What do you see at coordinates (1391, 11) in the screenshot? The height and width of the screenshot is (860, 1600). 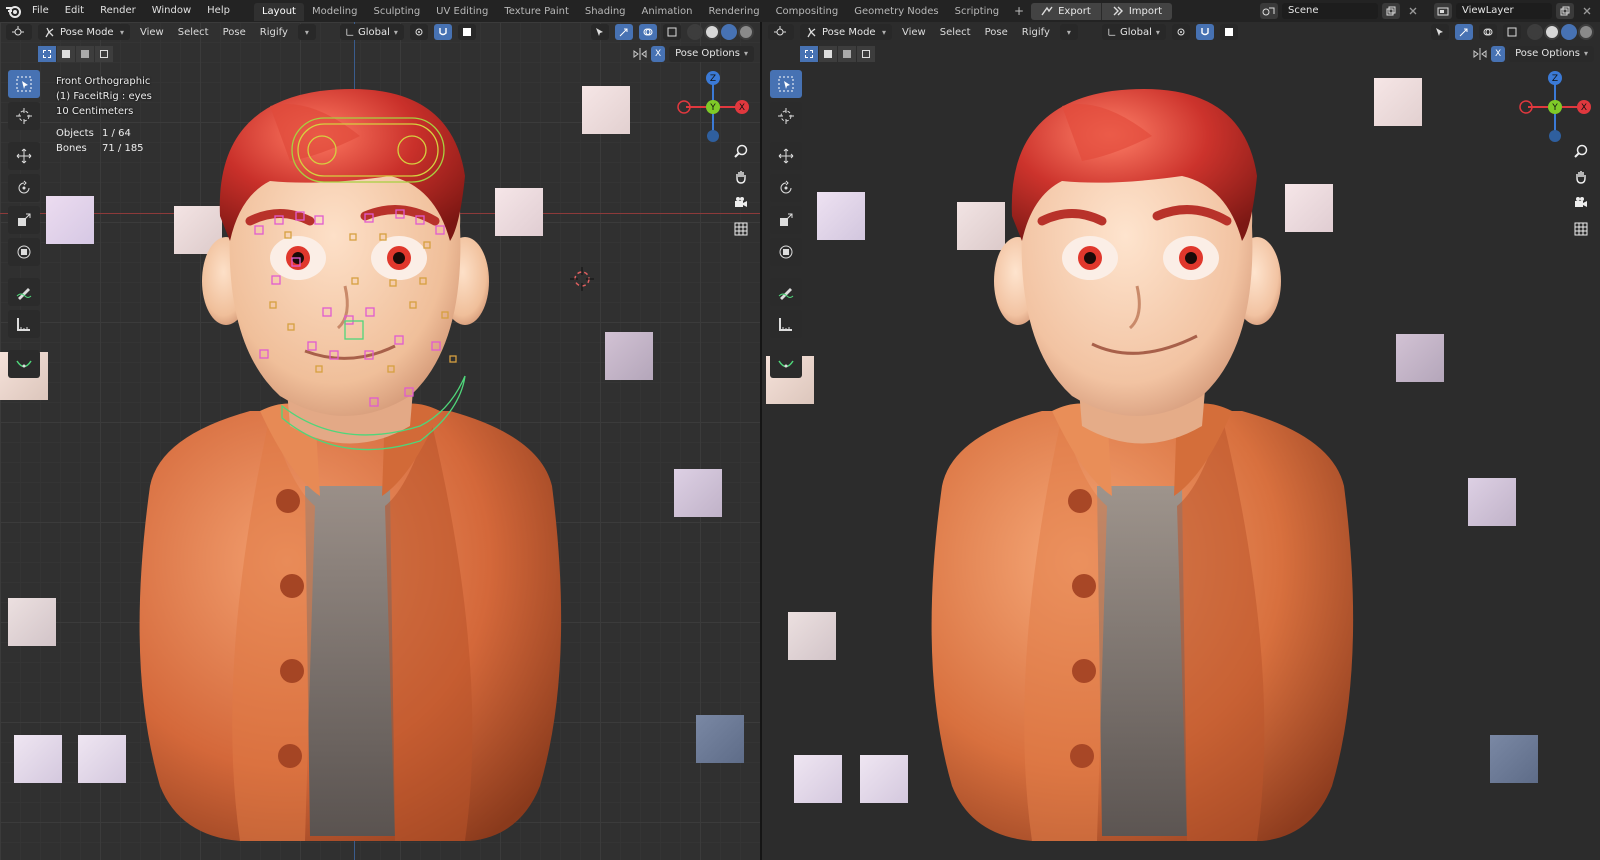 I see `new-scene-button` at bounding box center [1391, 11].